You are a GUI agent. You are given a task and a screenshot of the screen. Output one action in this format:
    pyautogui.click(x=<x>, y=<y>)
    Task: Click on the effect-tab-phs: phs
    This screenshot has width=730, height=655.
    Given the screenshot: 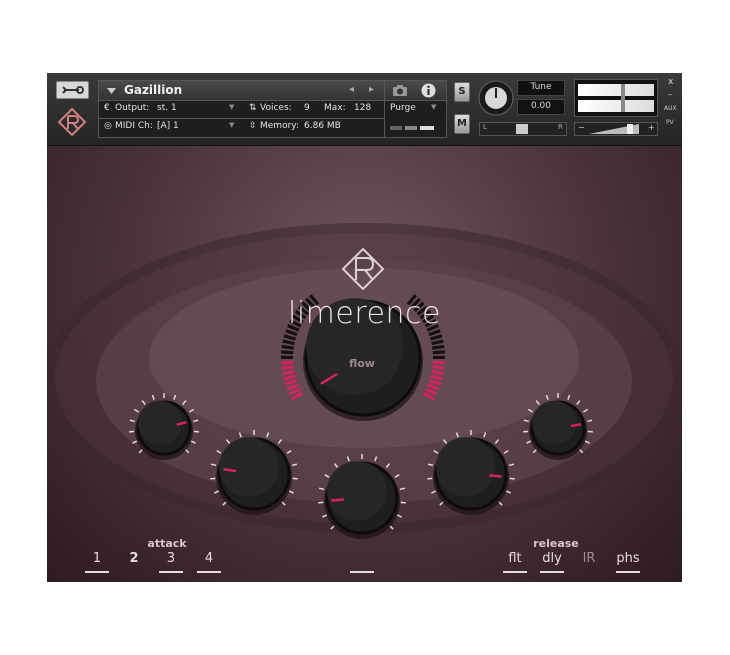 What is the action you would take?
    pyautogui.click(x=628, y=558)
    